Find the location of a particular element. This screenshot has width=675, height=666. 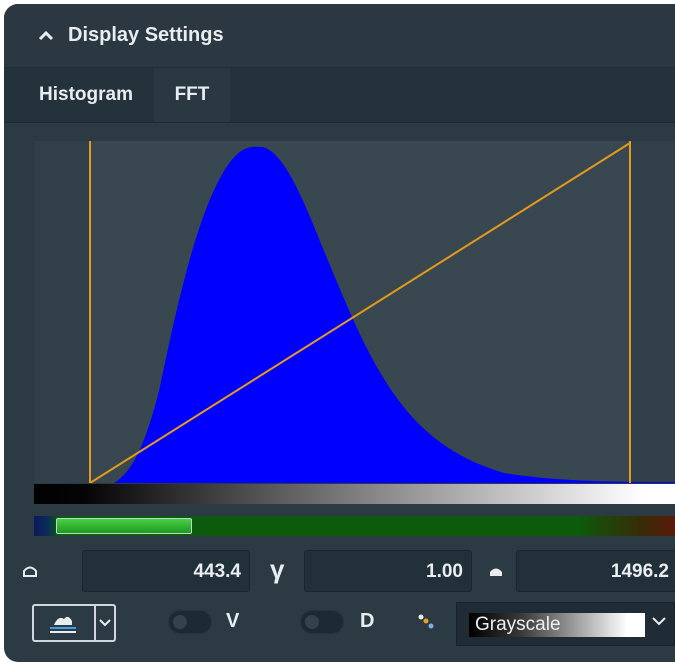

bottom-controls: V D Grayscale is located at coordinates (339, 628).